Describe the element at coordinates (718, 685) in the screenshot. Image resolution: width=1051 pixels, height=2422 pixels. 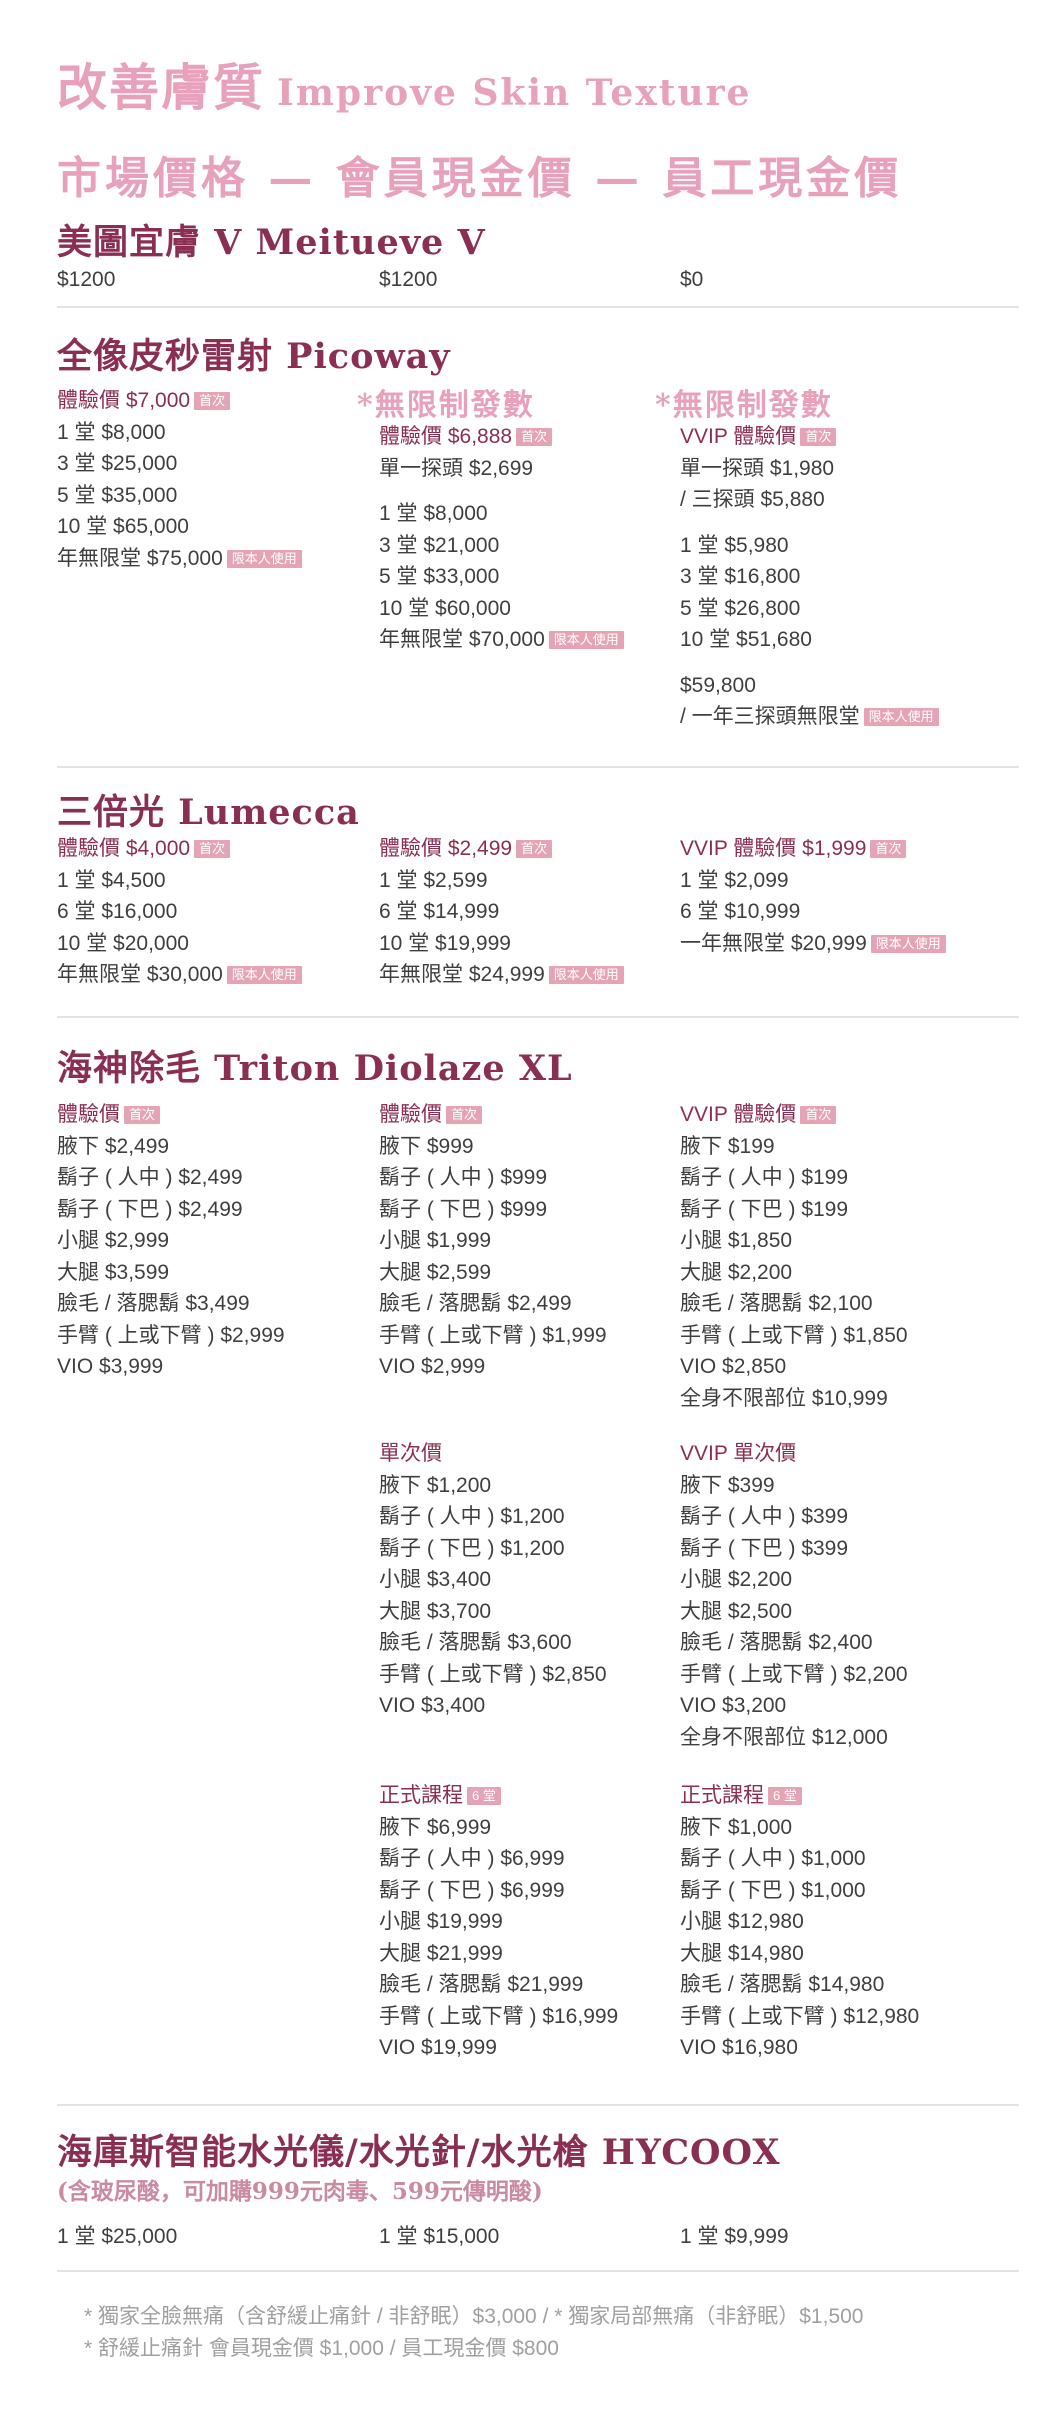
I see `yearly-price: $59,800` at that location.